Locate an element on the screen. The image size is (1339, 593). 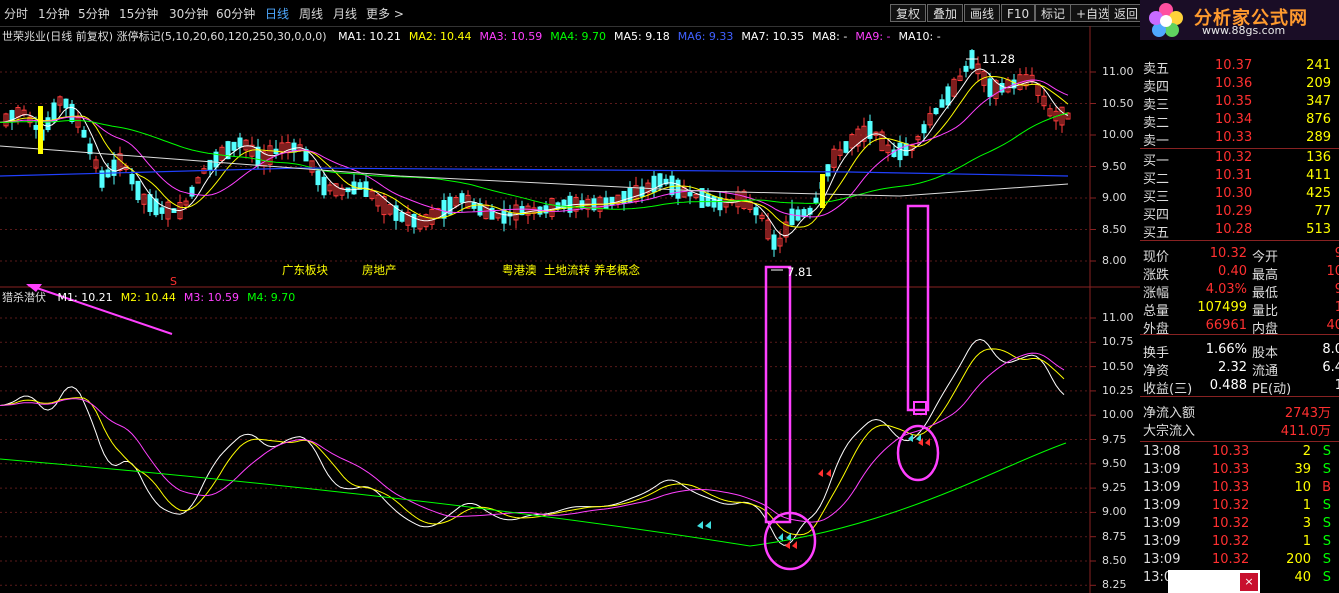
back-button: 返回 is located at coordinates (1126, 13).